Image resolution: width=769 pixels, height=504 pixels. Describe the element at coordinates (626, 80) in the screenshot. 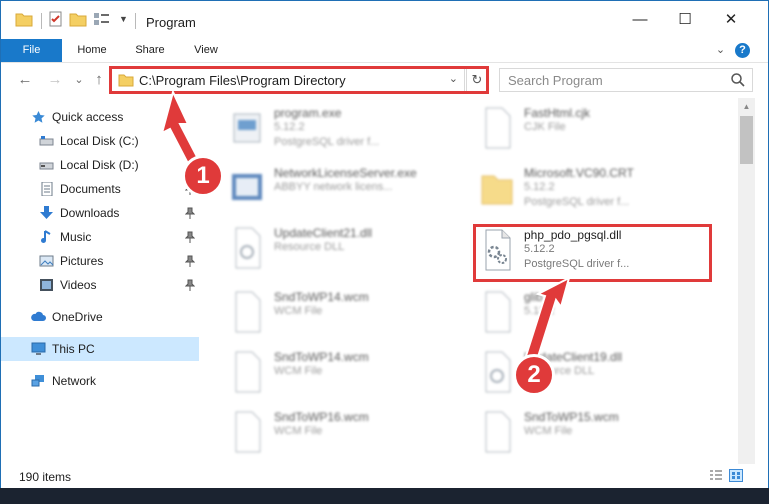

I see `search-input: Search Program` at that location.